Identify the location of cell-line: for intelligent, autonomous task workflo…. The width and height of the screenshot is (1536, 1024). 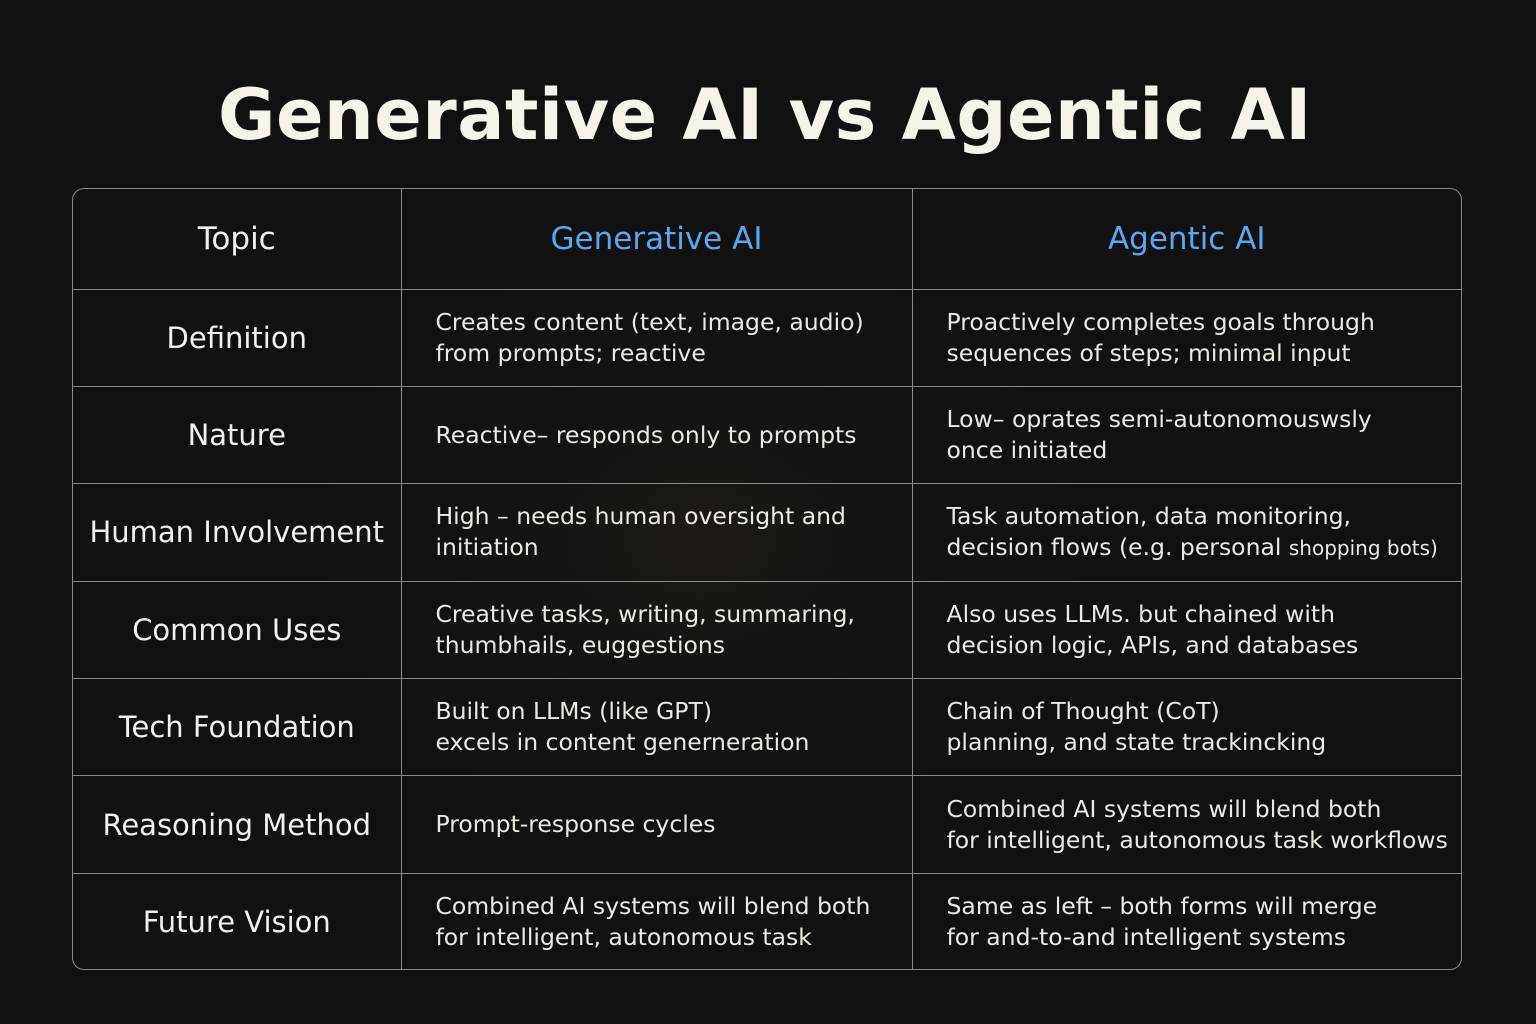
(1197, 839).